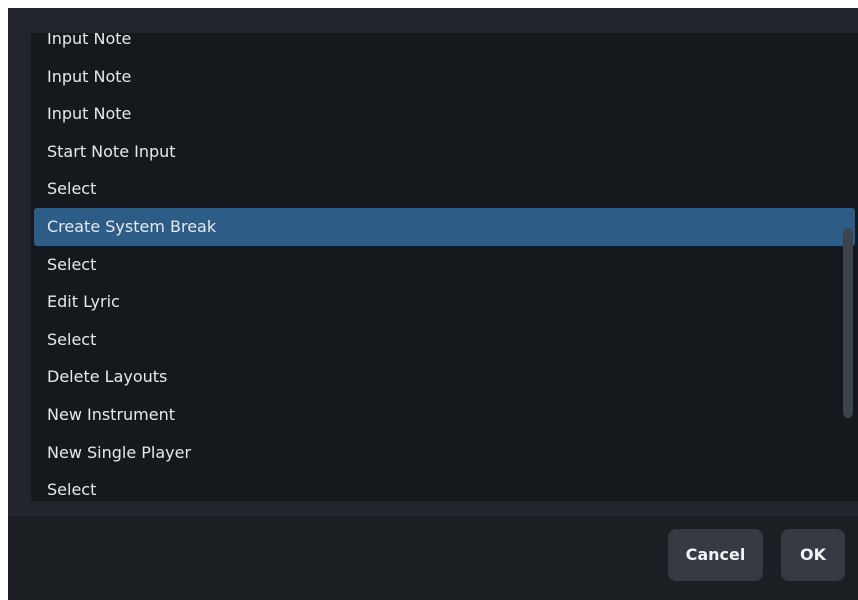 Image resolution: width=858 pixels, height=600 pixels. What do you see at coordinates (444, 453) in the screenshot?
I see `list-item: New Single Player` at bounding box center [444, 453].